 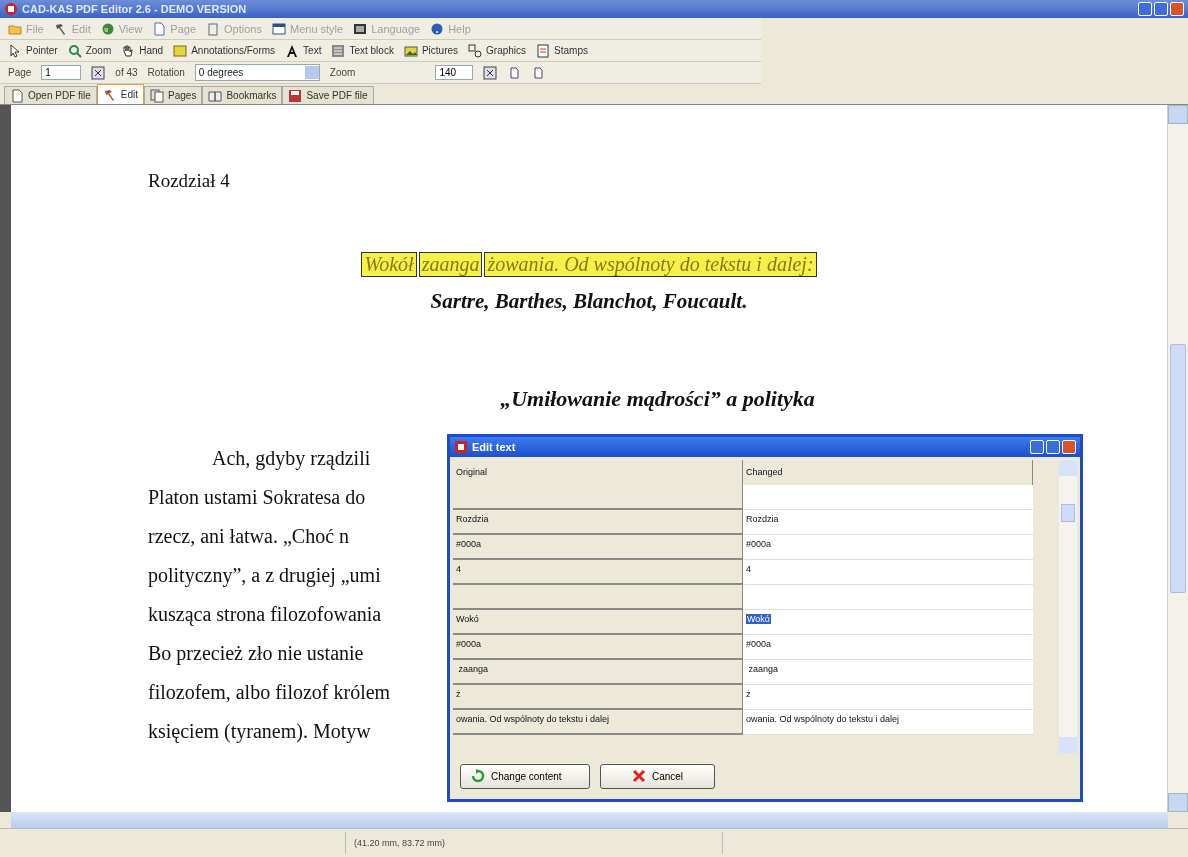 I want to click on zoom-field: 140, so click(x=454, y=72).